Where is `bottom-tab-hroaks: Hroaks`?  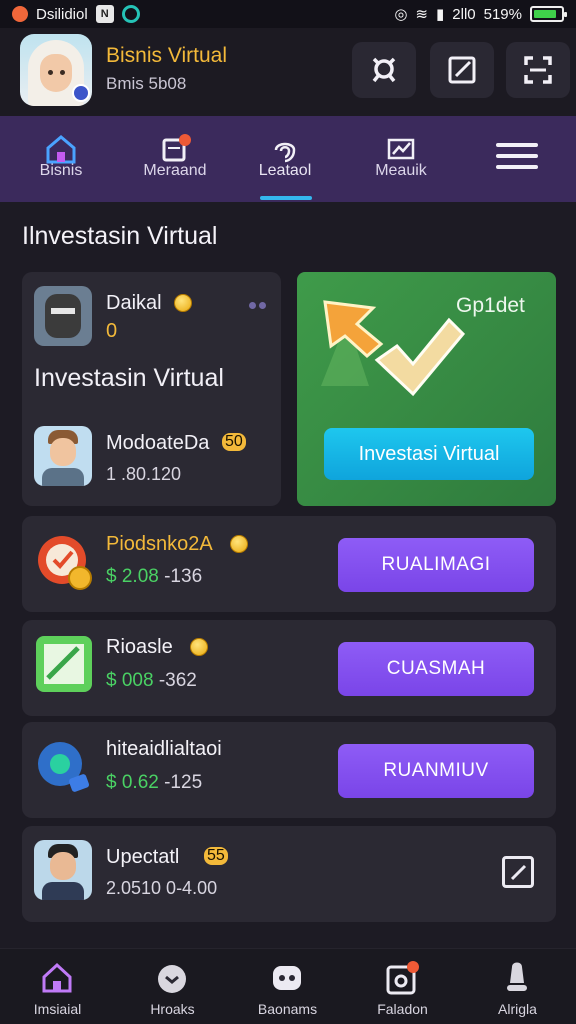 bottom-tab-hroaks: Hroaks is located at coordinates (172, 986).